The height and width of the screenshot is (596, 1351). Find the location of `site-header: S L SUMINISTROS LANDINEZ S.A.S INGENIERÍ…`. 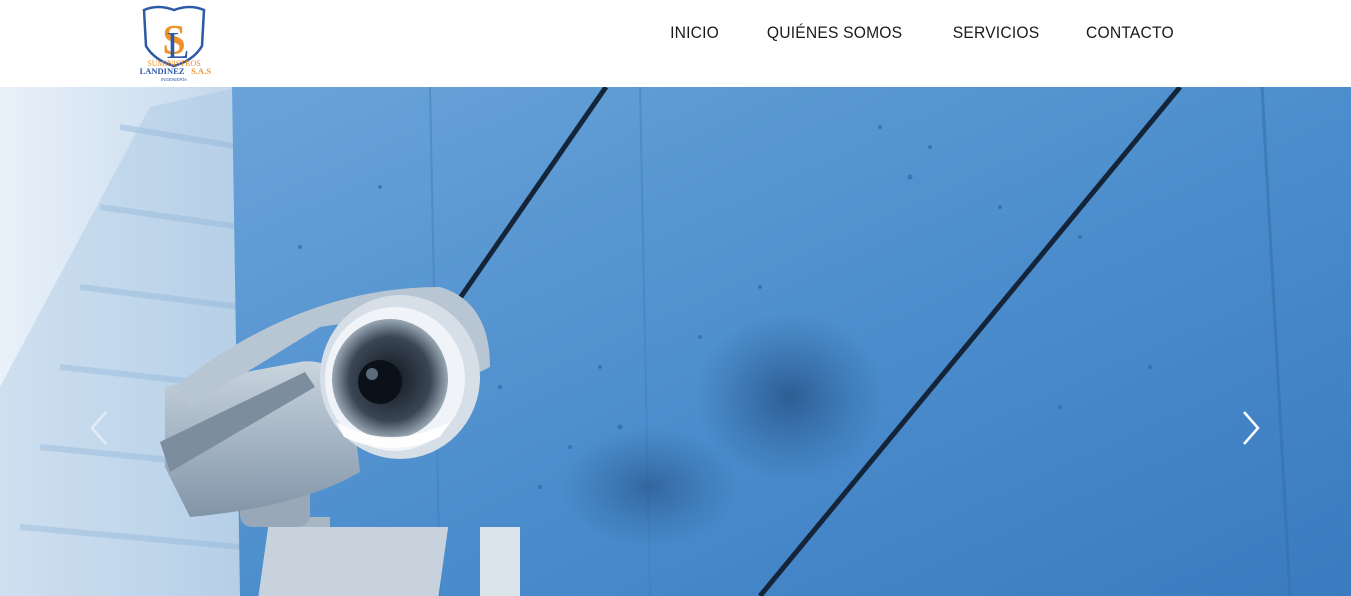

site-header: S L SUMINISTROS LANDINEZ S.A.S INGENIERÍ… is located at coordinates (675, 43).